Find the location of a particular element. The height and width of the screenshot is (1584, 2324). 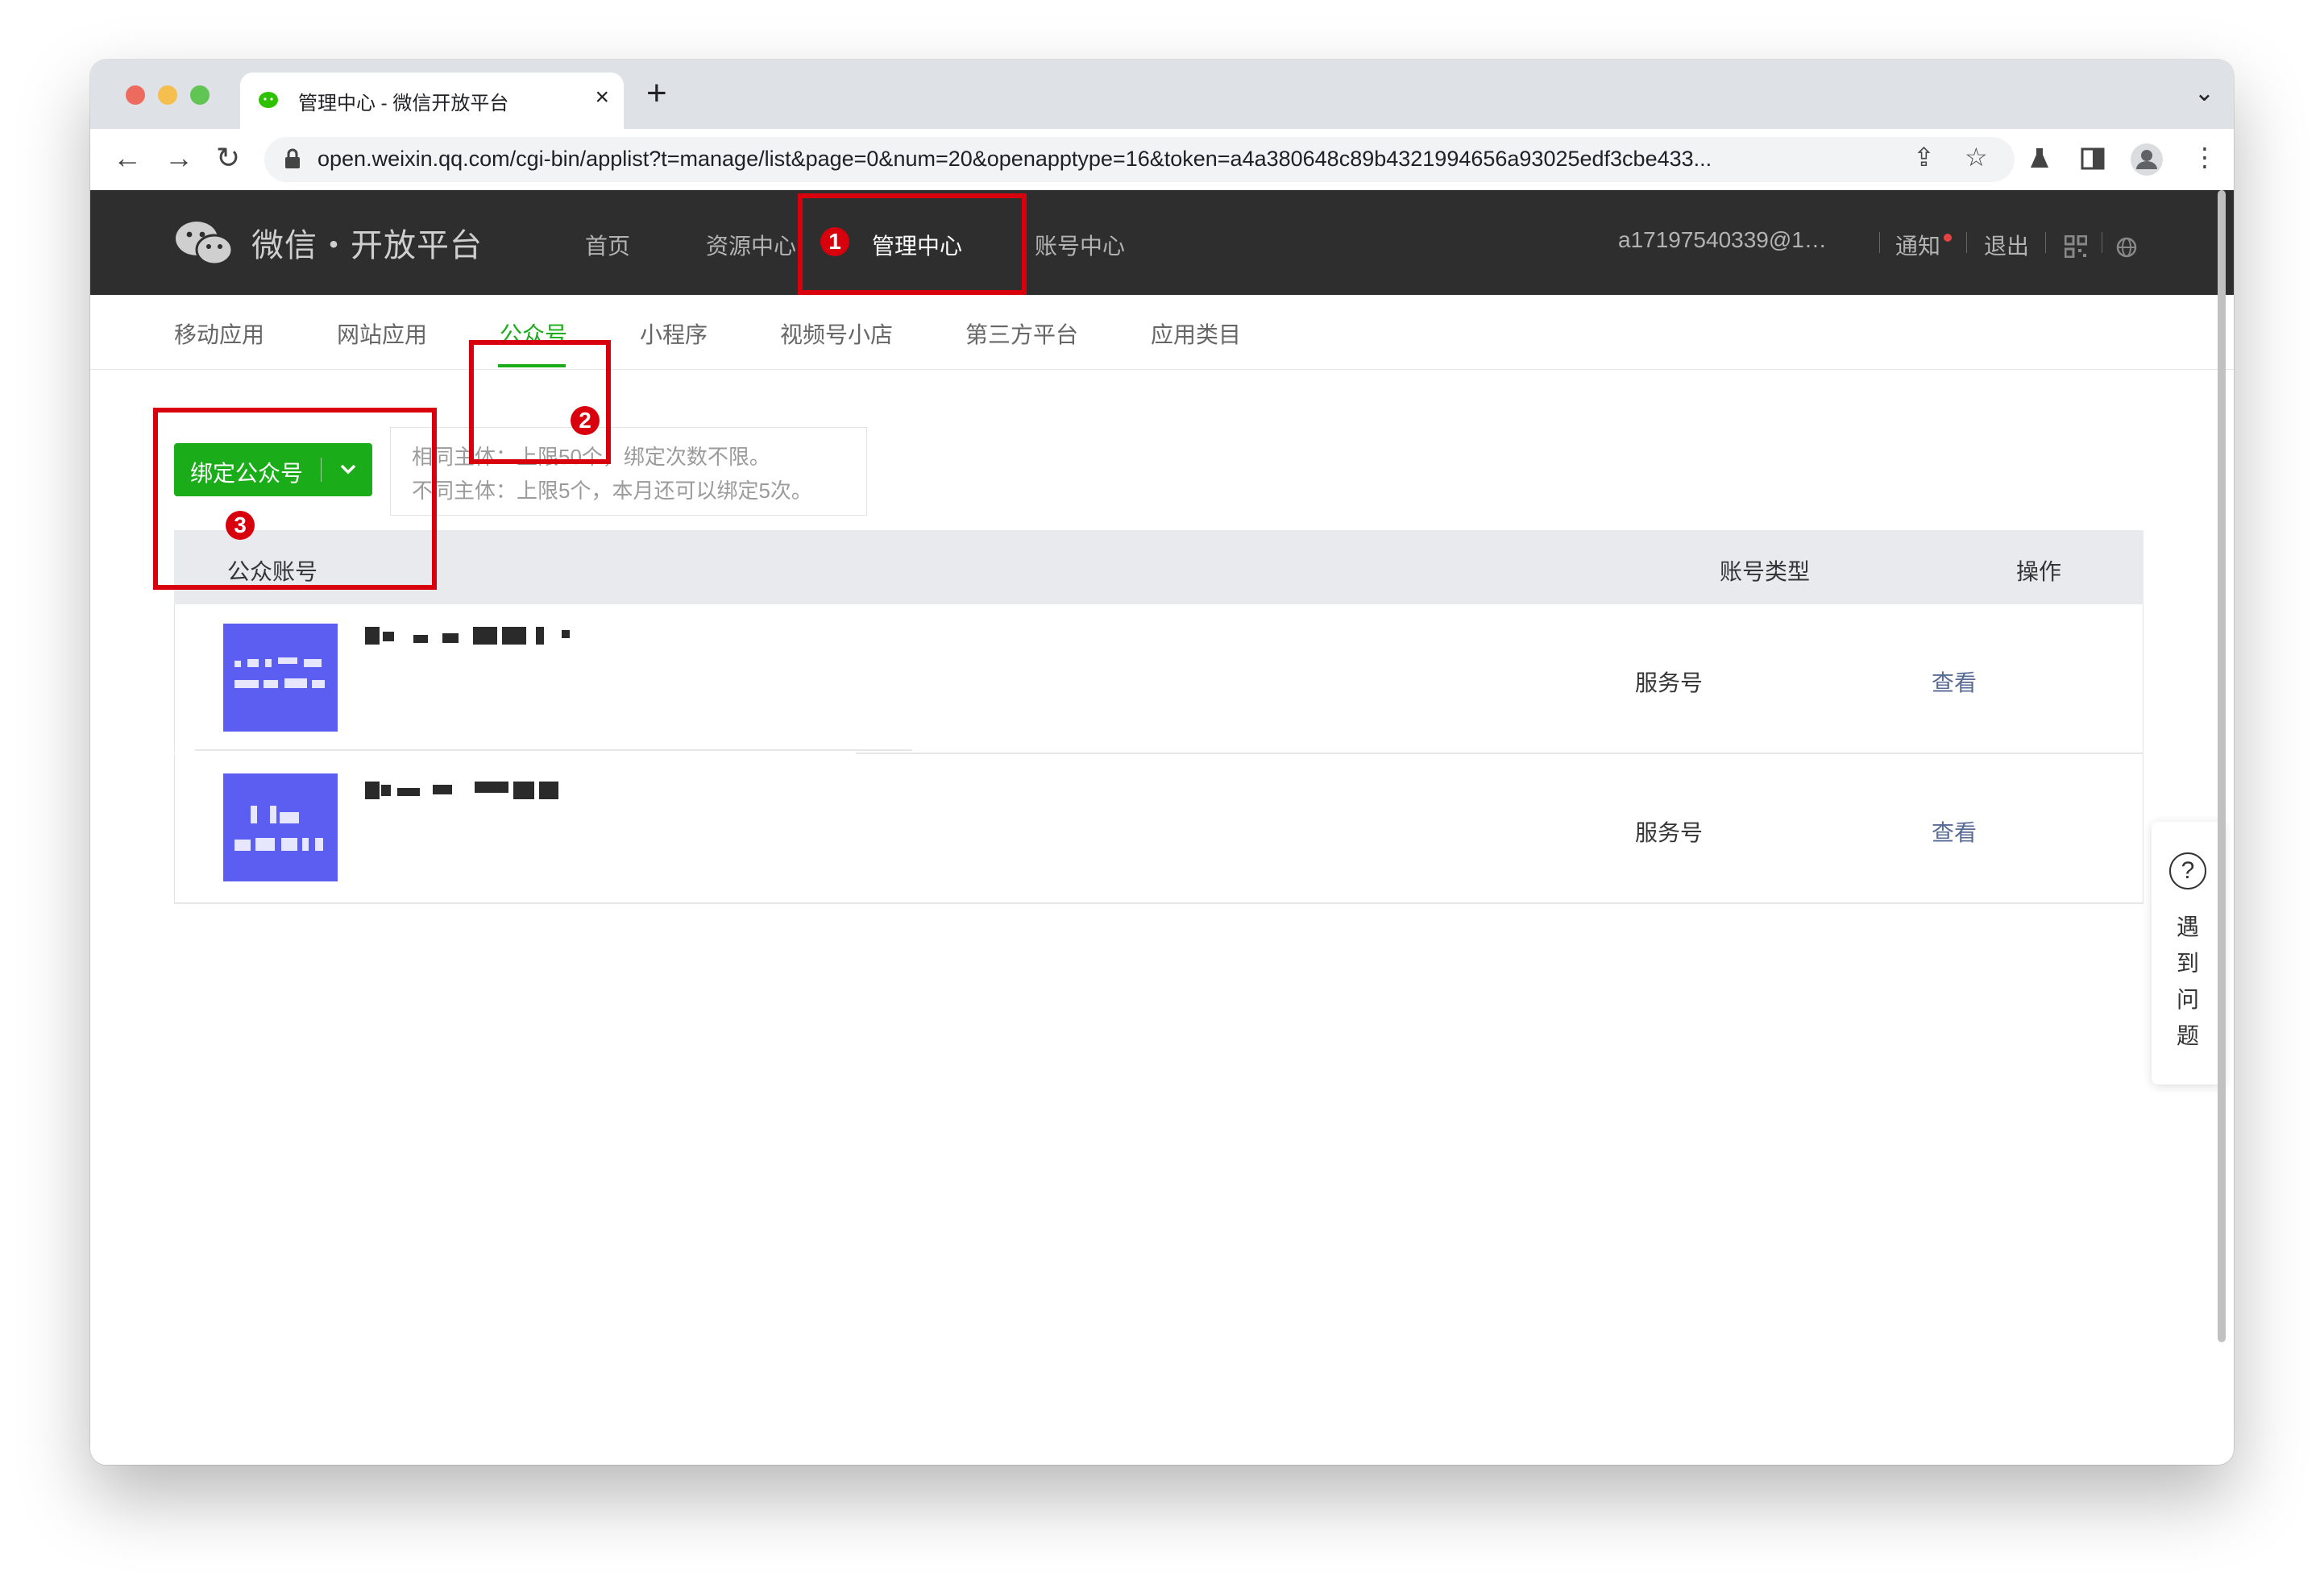

nav-home: 首页 is located at coordinates (607, 245).